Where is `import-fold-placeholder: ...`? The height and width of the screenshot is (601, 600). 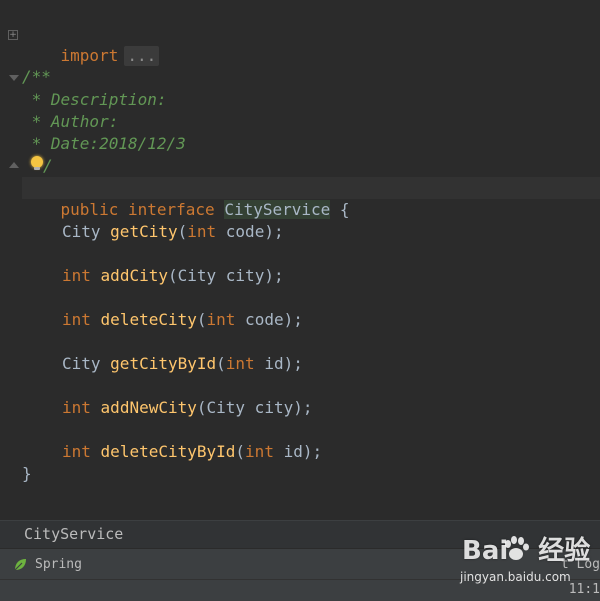 import-fold-placeholder: ... is located at coordinates (142, 56).